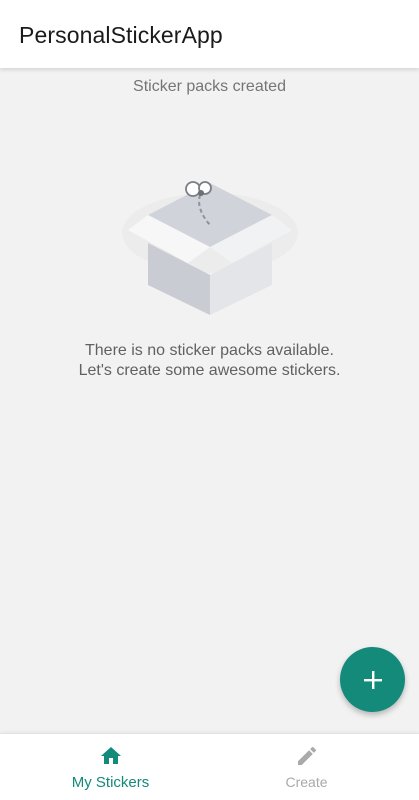 The height and width of the screenshot is (800, 419). I want to click on app-bar: PersonalStickerApp, so click(209, 34).